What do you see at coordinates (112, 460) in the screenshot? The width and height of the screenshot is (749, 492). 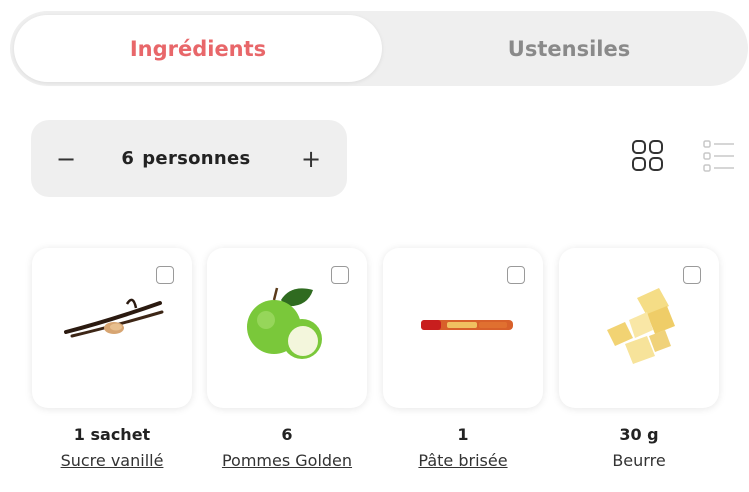 I see `ingredient-name-link: Sucre vanillé` at bounding box center [112, 460].